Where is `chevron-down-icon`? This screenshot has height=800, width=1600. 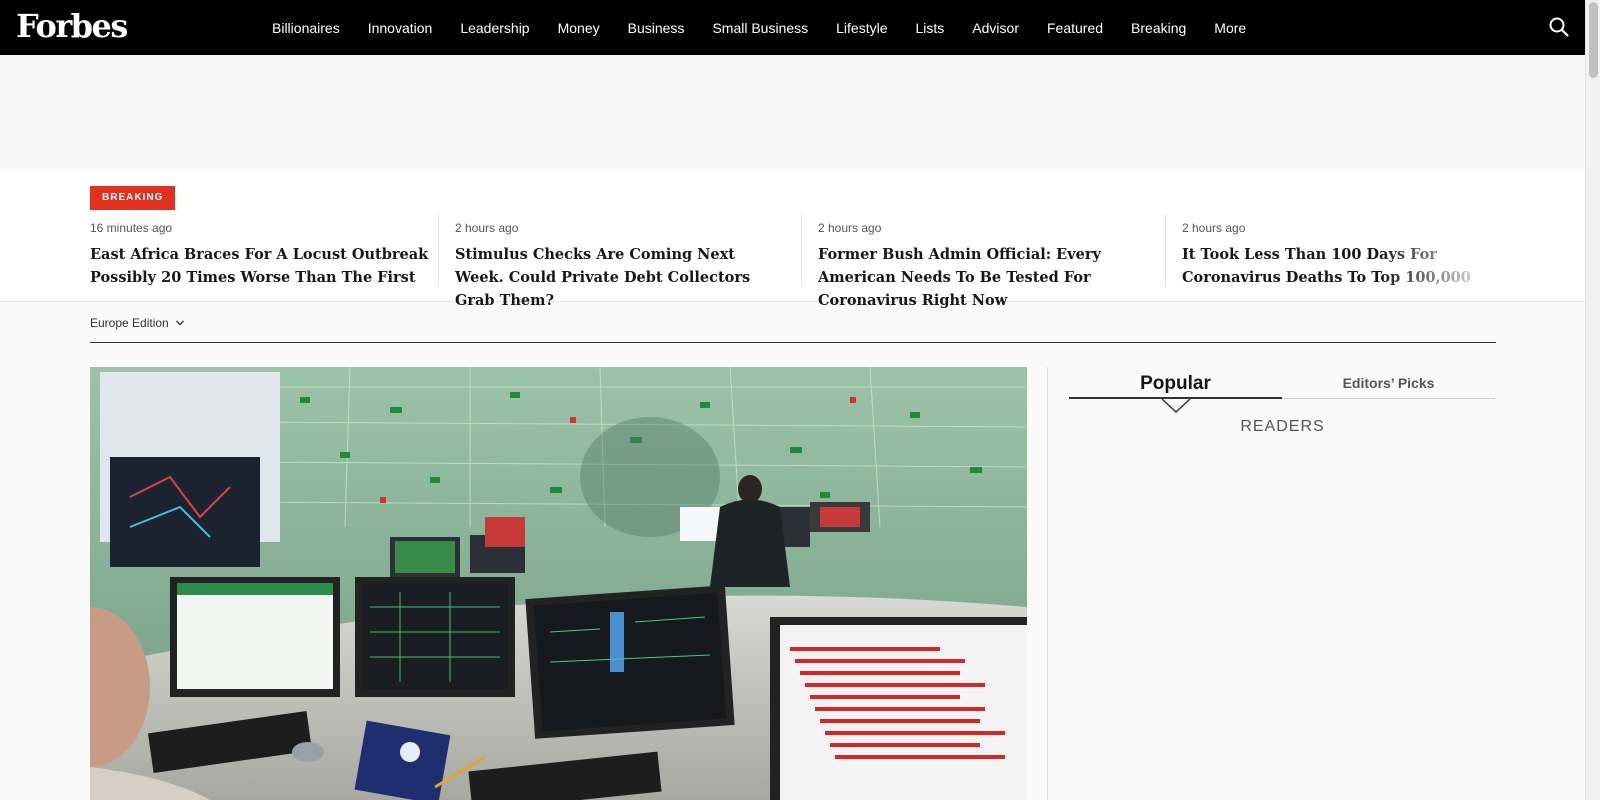 chevron-down-icon is located at coordinates (179, 323).